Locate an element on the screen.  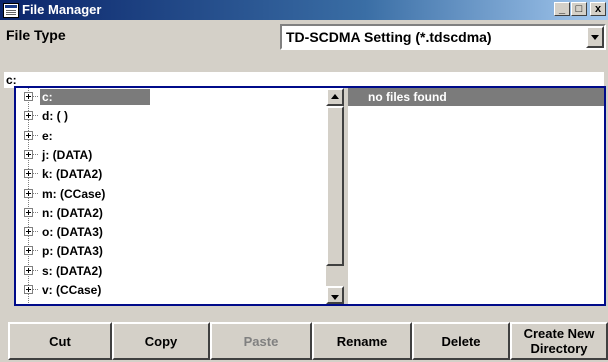
file-type-dropdown: TD-SCDMA Setting (*.tdscdma) is located at coordinates (443, 37).